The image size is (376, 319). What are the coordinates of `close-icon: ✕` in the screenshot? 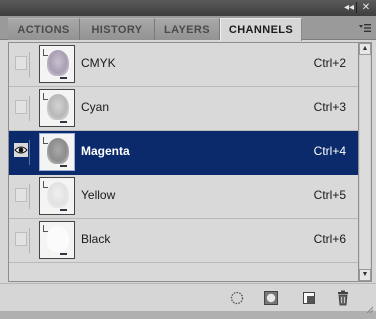 It's located at (366, 7).